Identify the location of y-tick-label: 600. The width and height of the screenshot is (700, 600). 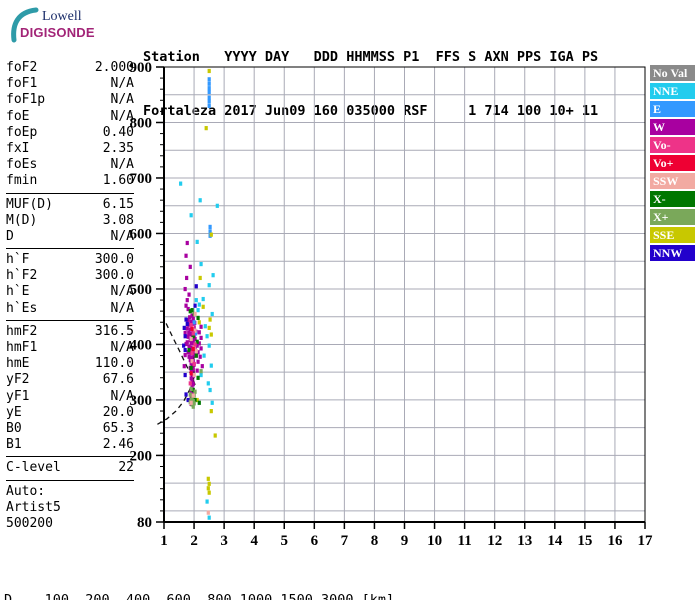
(141, 234).